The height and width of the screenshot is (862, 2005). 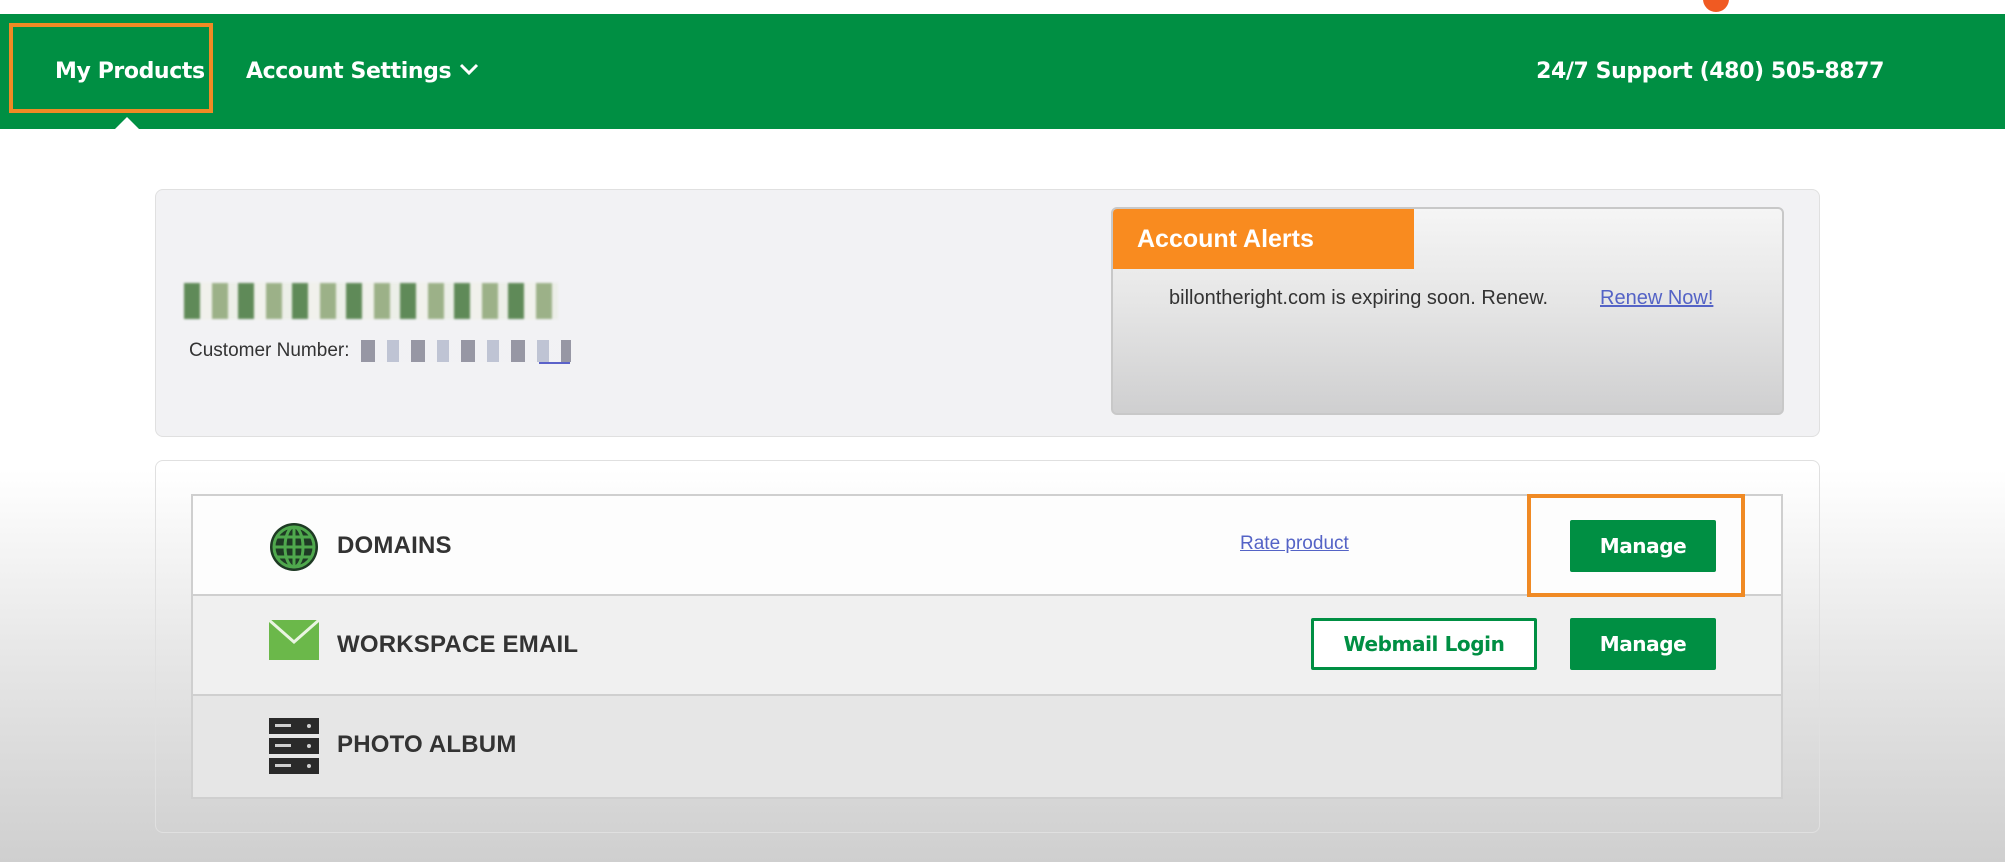 I want to click on product-row-photo-album: PHOTO ALBUM, so click(x=987, y=746).